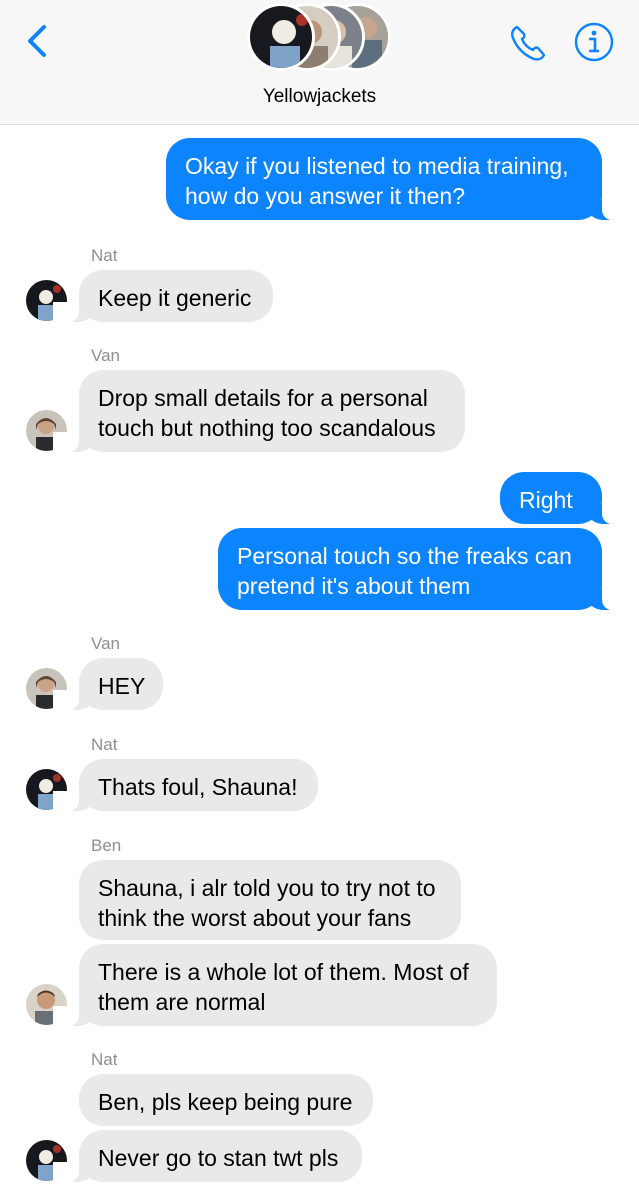 This screenshot has height=1200, width=639. Describe the element at coordinates (185, 785) in the screenshot. I see `message-bubble-incoming: Thats foul, Shauna!` at that location.